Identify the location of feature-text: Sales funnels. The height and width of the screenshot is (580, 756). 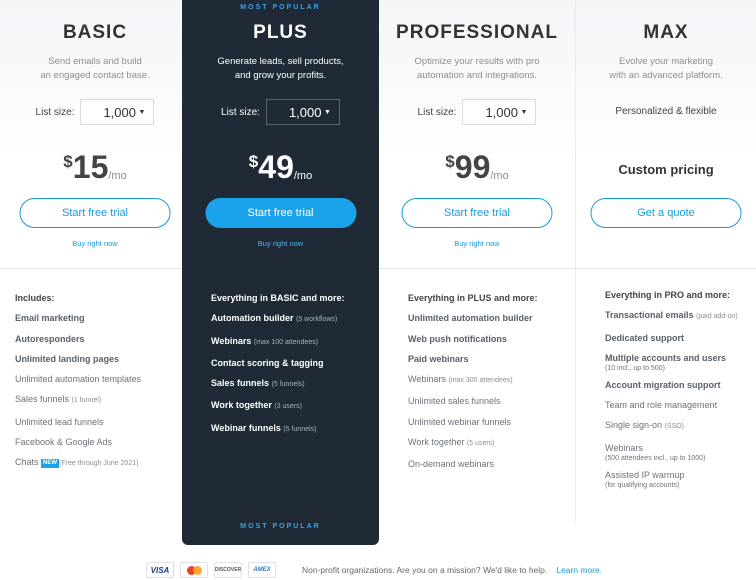
(42, 399).